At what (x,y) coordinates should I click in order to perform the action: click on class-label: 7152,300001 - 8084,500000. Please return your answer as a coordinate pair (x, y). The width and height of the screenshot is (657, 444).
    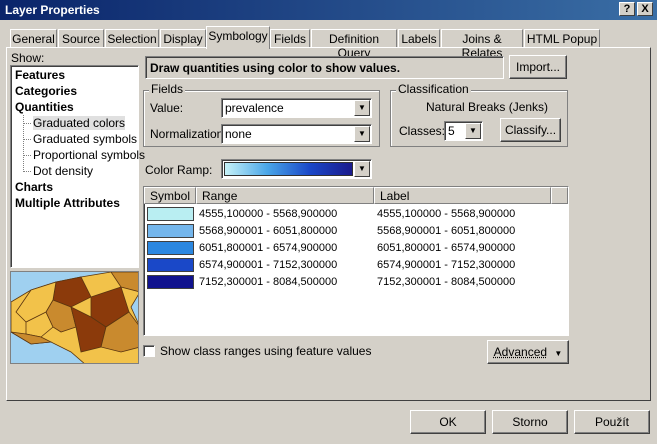
    Looking at the image, I should click on (446, 282).